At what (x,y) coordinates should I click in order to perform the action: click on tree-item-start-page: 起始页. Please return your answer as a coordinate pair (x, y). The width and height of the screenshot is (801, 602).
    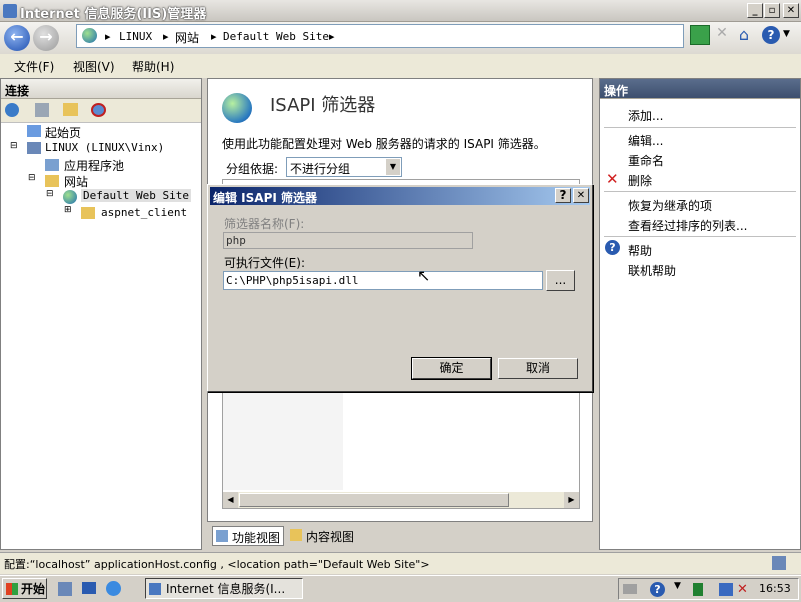
    Looking at the image, I should click on (63, 132).